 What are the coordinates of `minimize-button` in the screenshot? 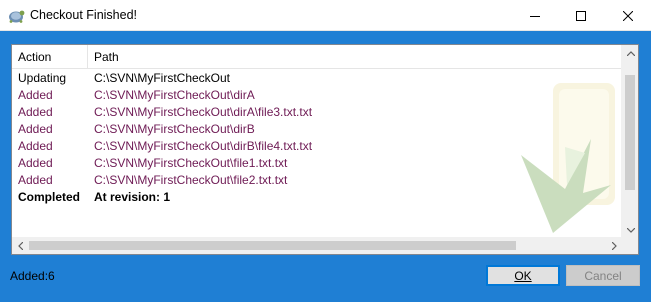 It's located at (535, 15).